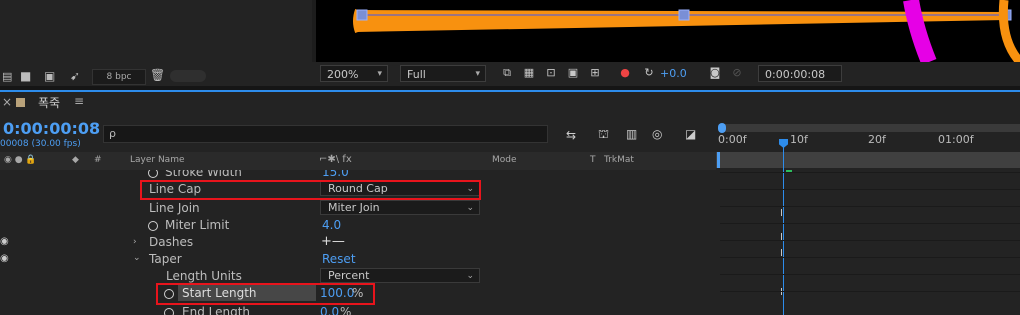 The image size is (1020, 315). What do you see at coordinates (331, 225) in the screenshot?
I see `property-value: 4.0` at bounding box center [331, 225].